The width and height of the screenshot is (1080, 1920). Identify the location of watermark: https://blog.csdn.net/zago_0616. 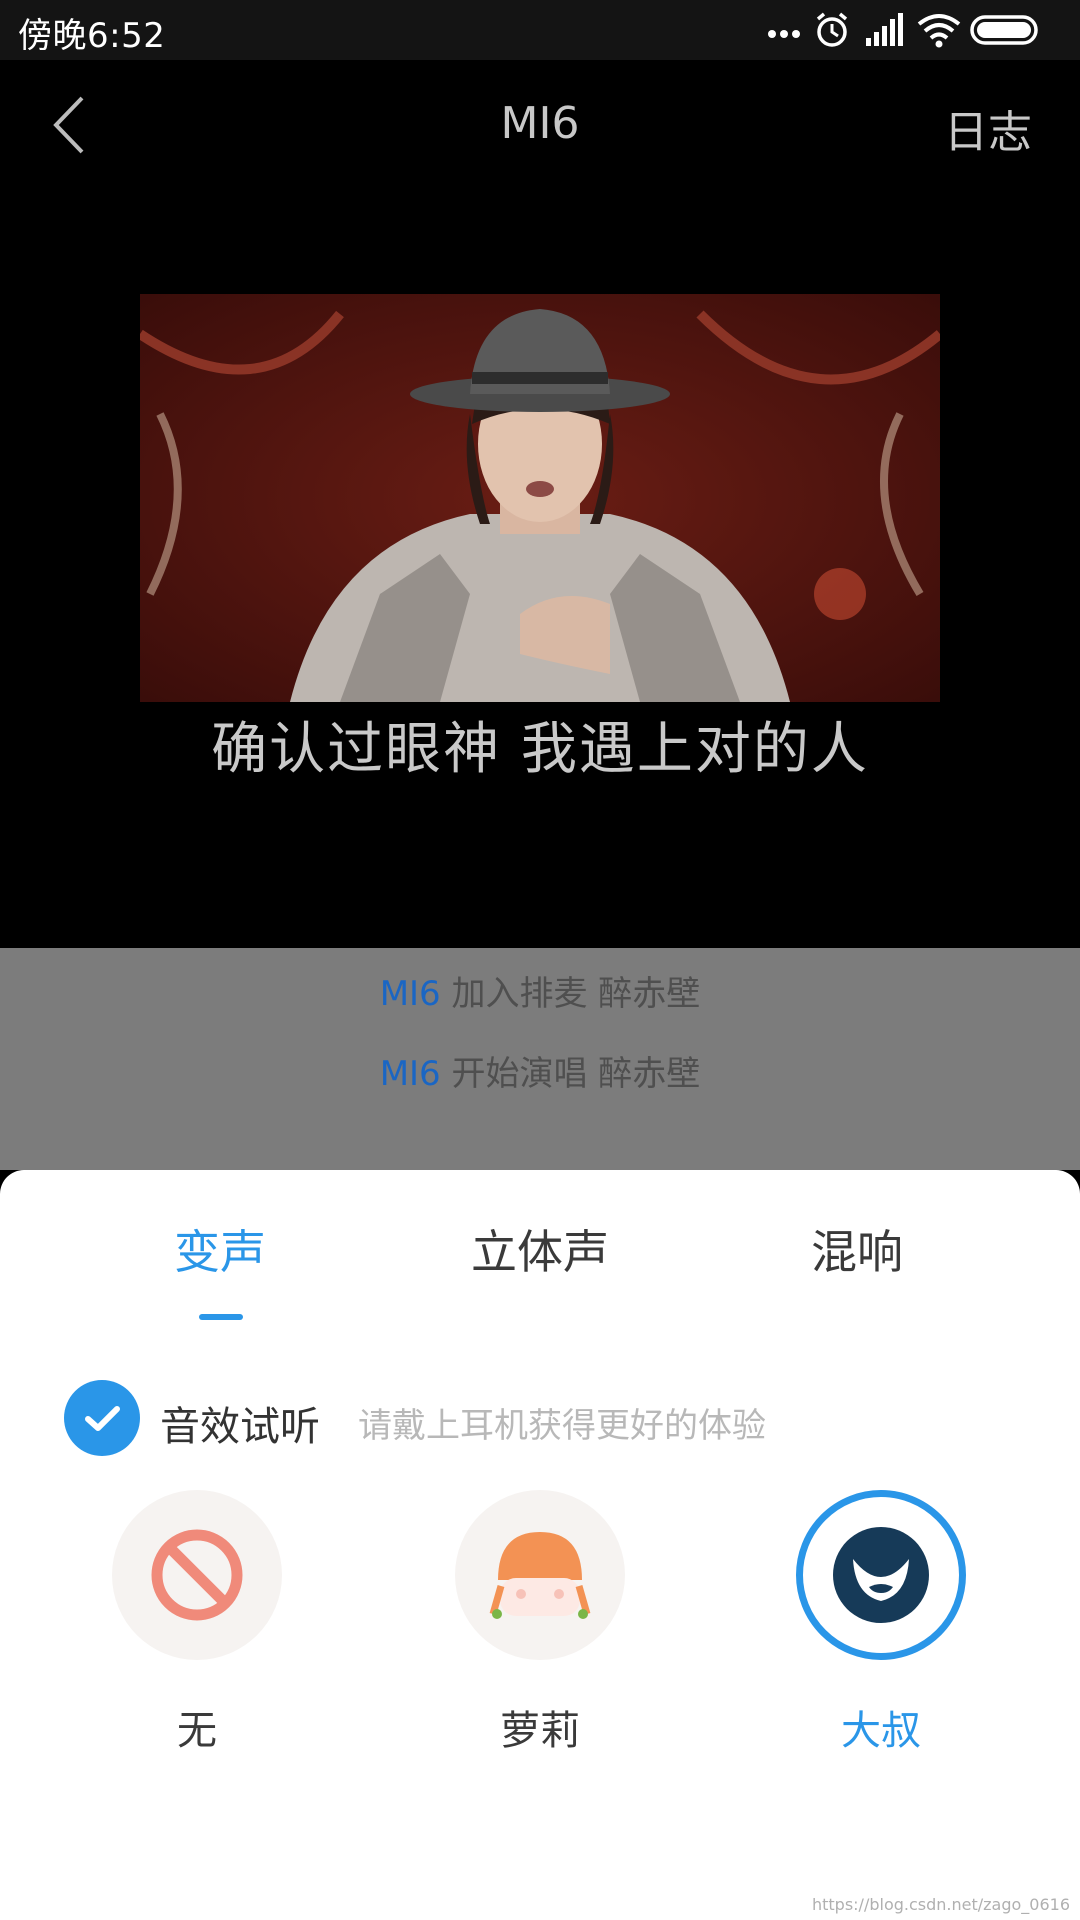
(940, 1904).